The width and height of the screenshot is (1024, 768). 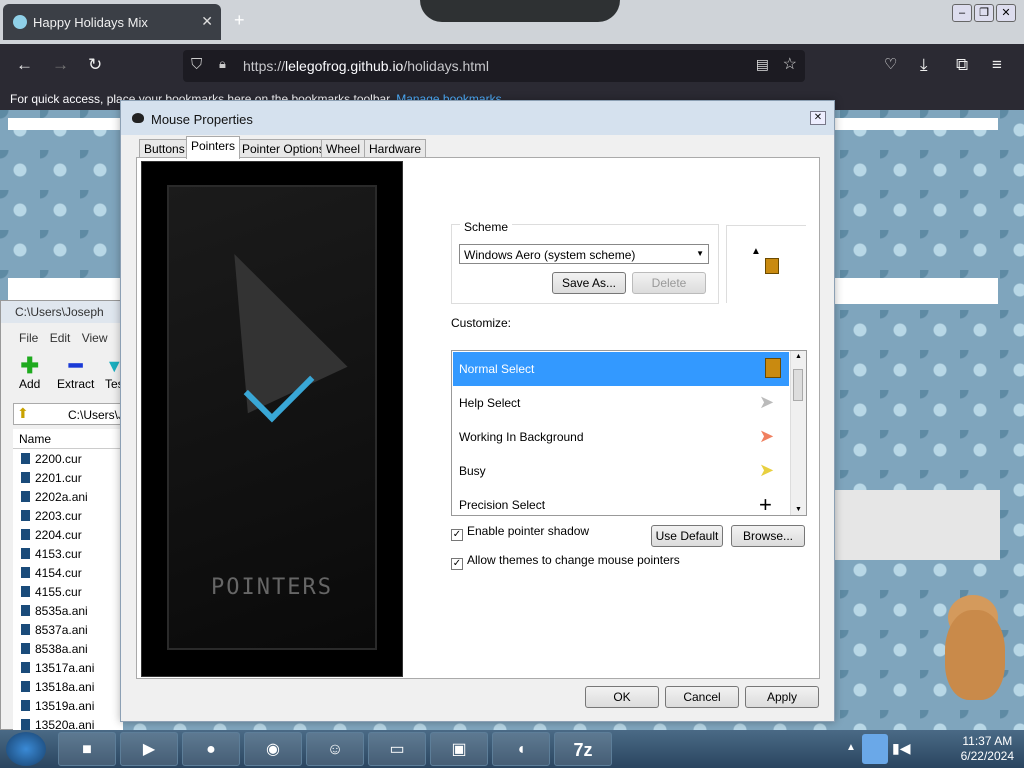 I want to click on preview-text: POINTERS, so click(x=272, y=587).